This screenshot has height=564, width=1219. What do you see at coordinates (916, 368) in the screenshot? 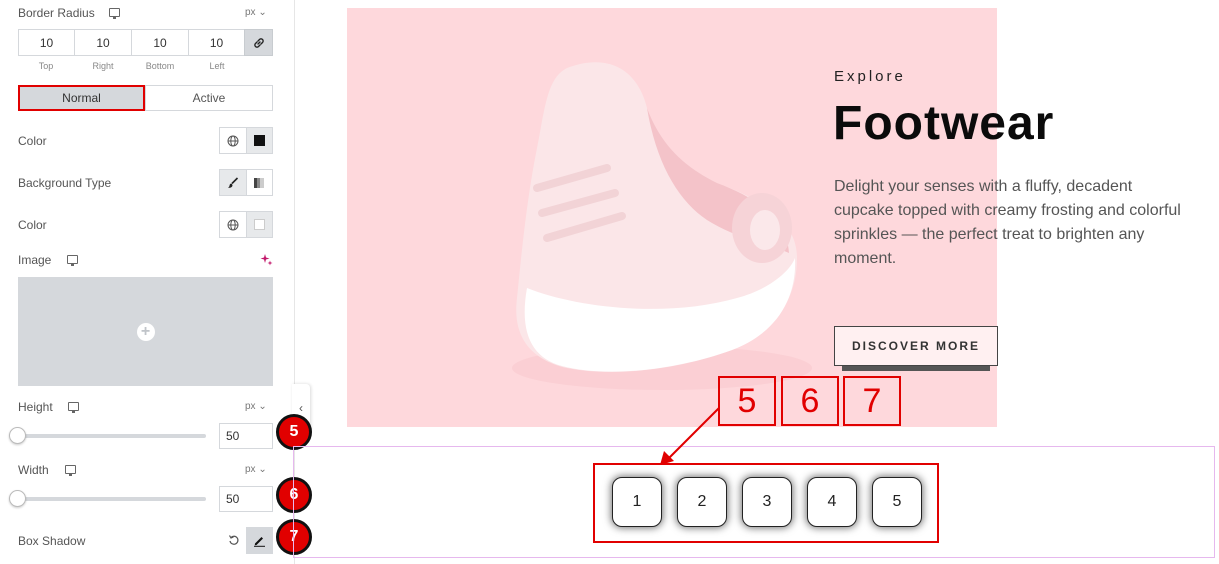
I see `button-shadow` at bounding box center [916, 368].